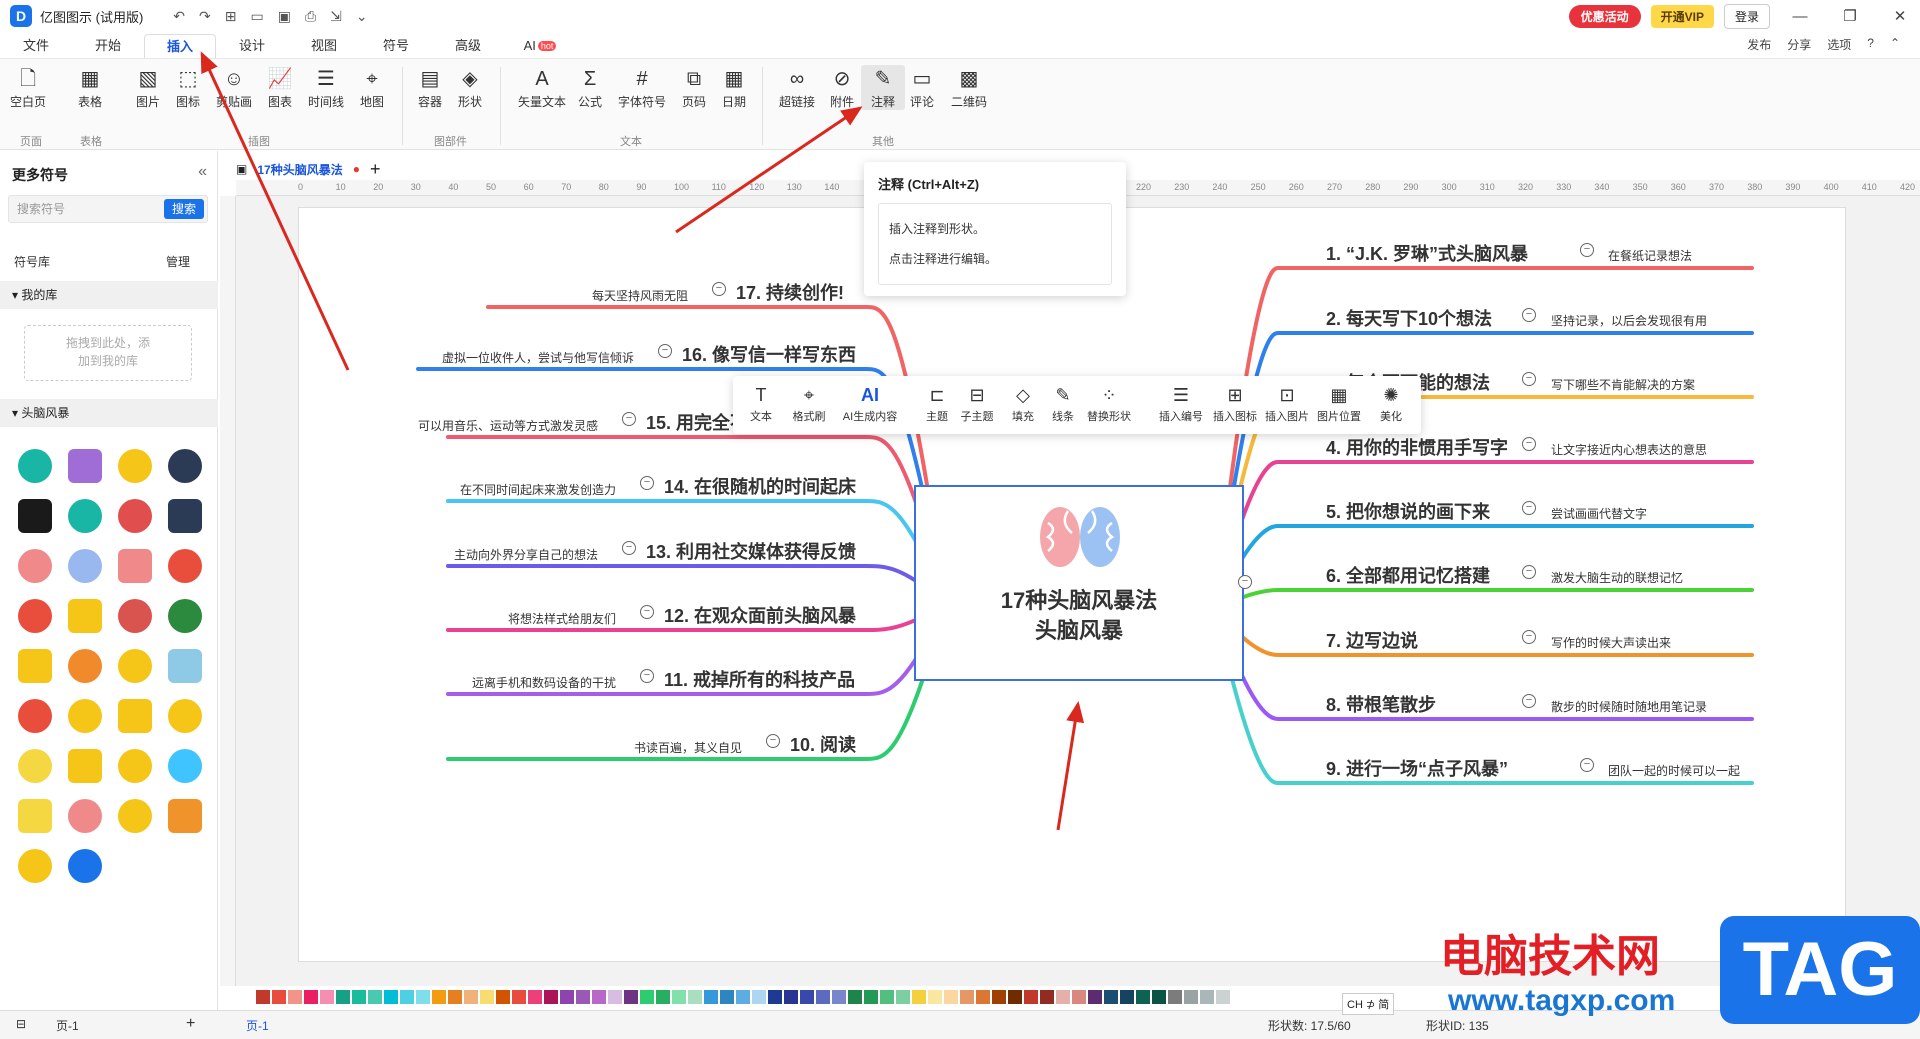 The height and width of the screenshot is (1039, 1920). I want to click on save-icon: ▣, so click(284, 16).